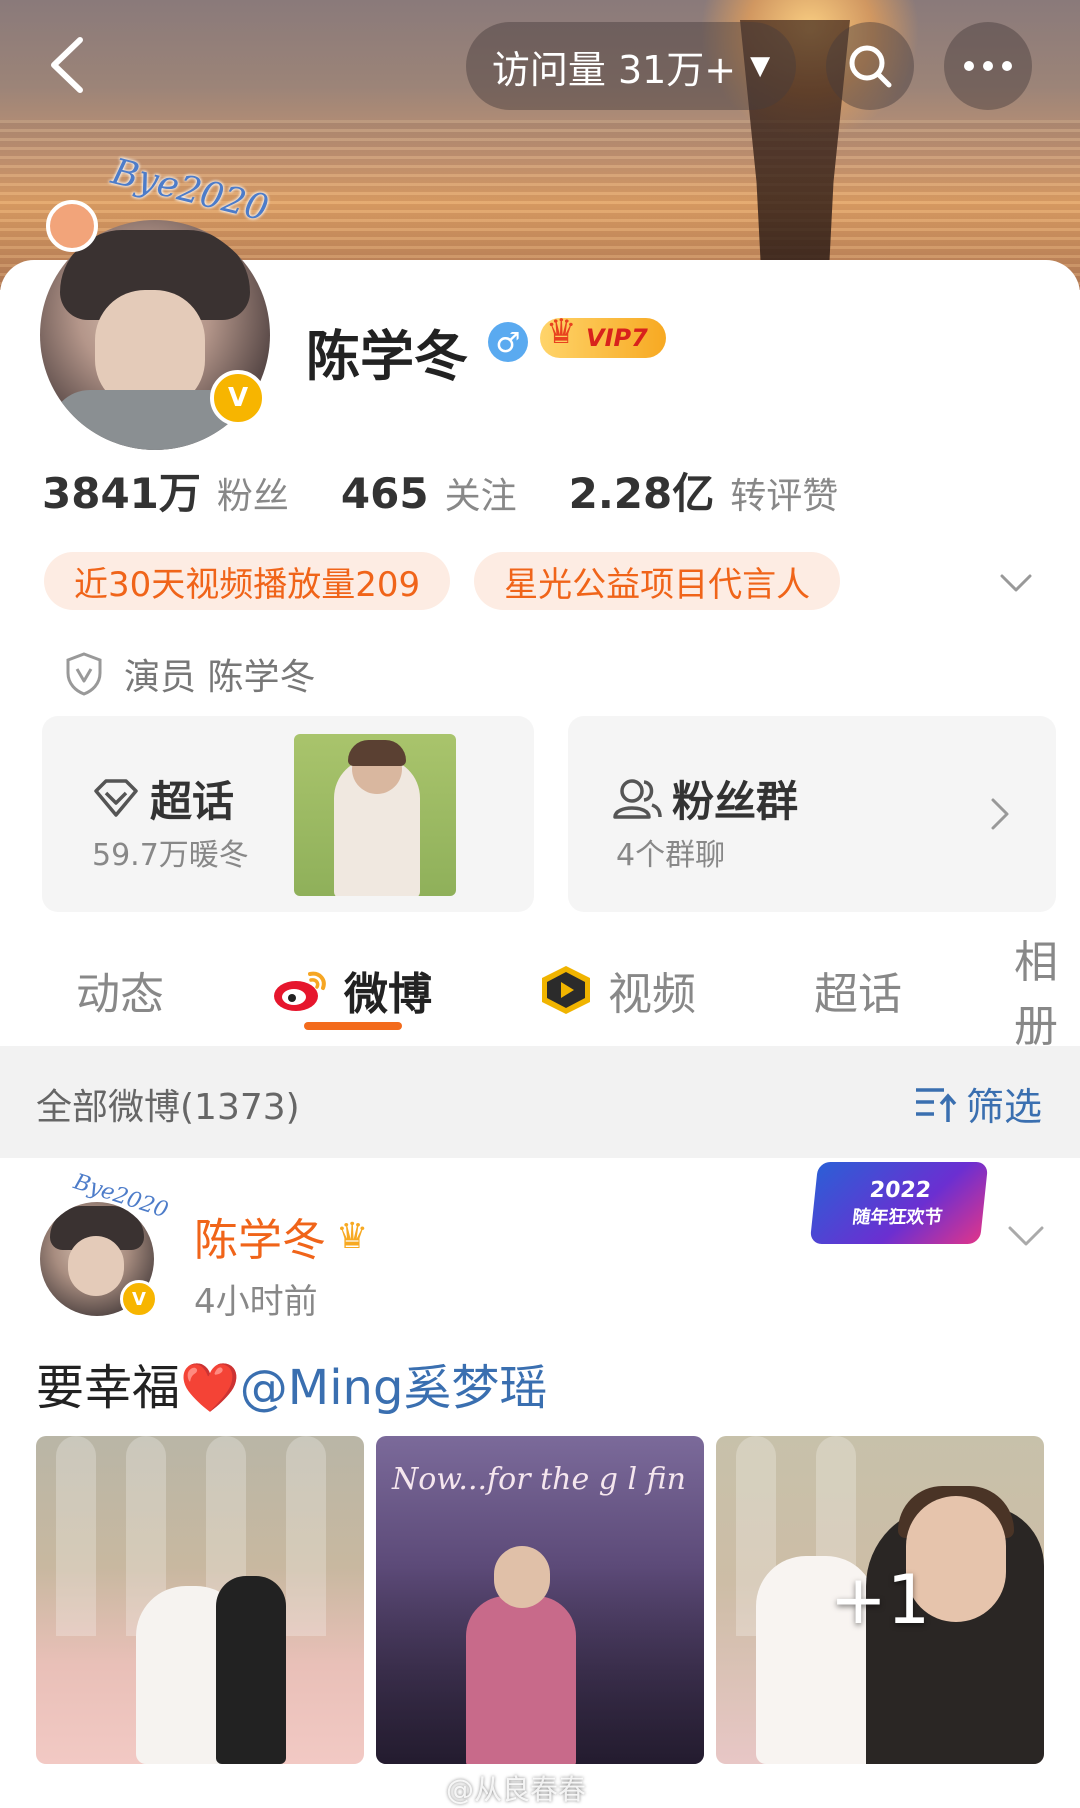 The image size is (1080, 1808). Describe the element at coordinates (121, 493) in the screenshot. I see `stat-value: 3841万` at that location.